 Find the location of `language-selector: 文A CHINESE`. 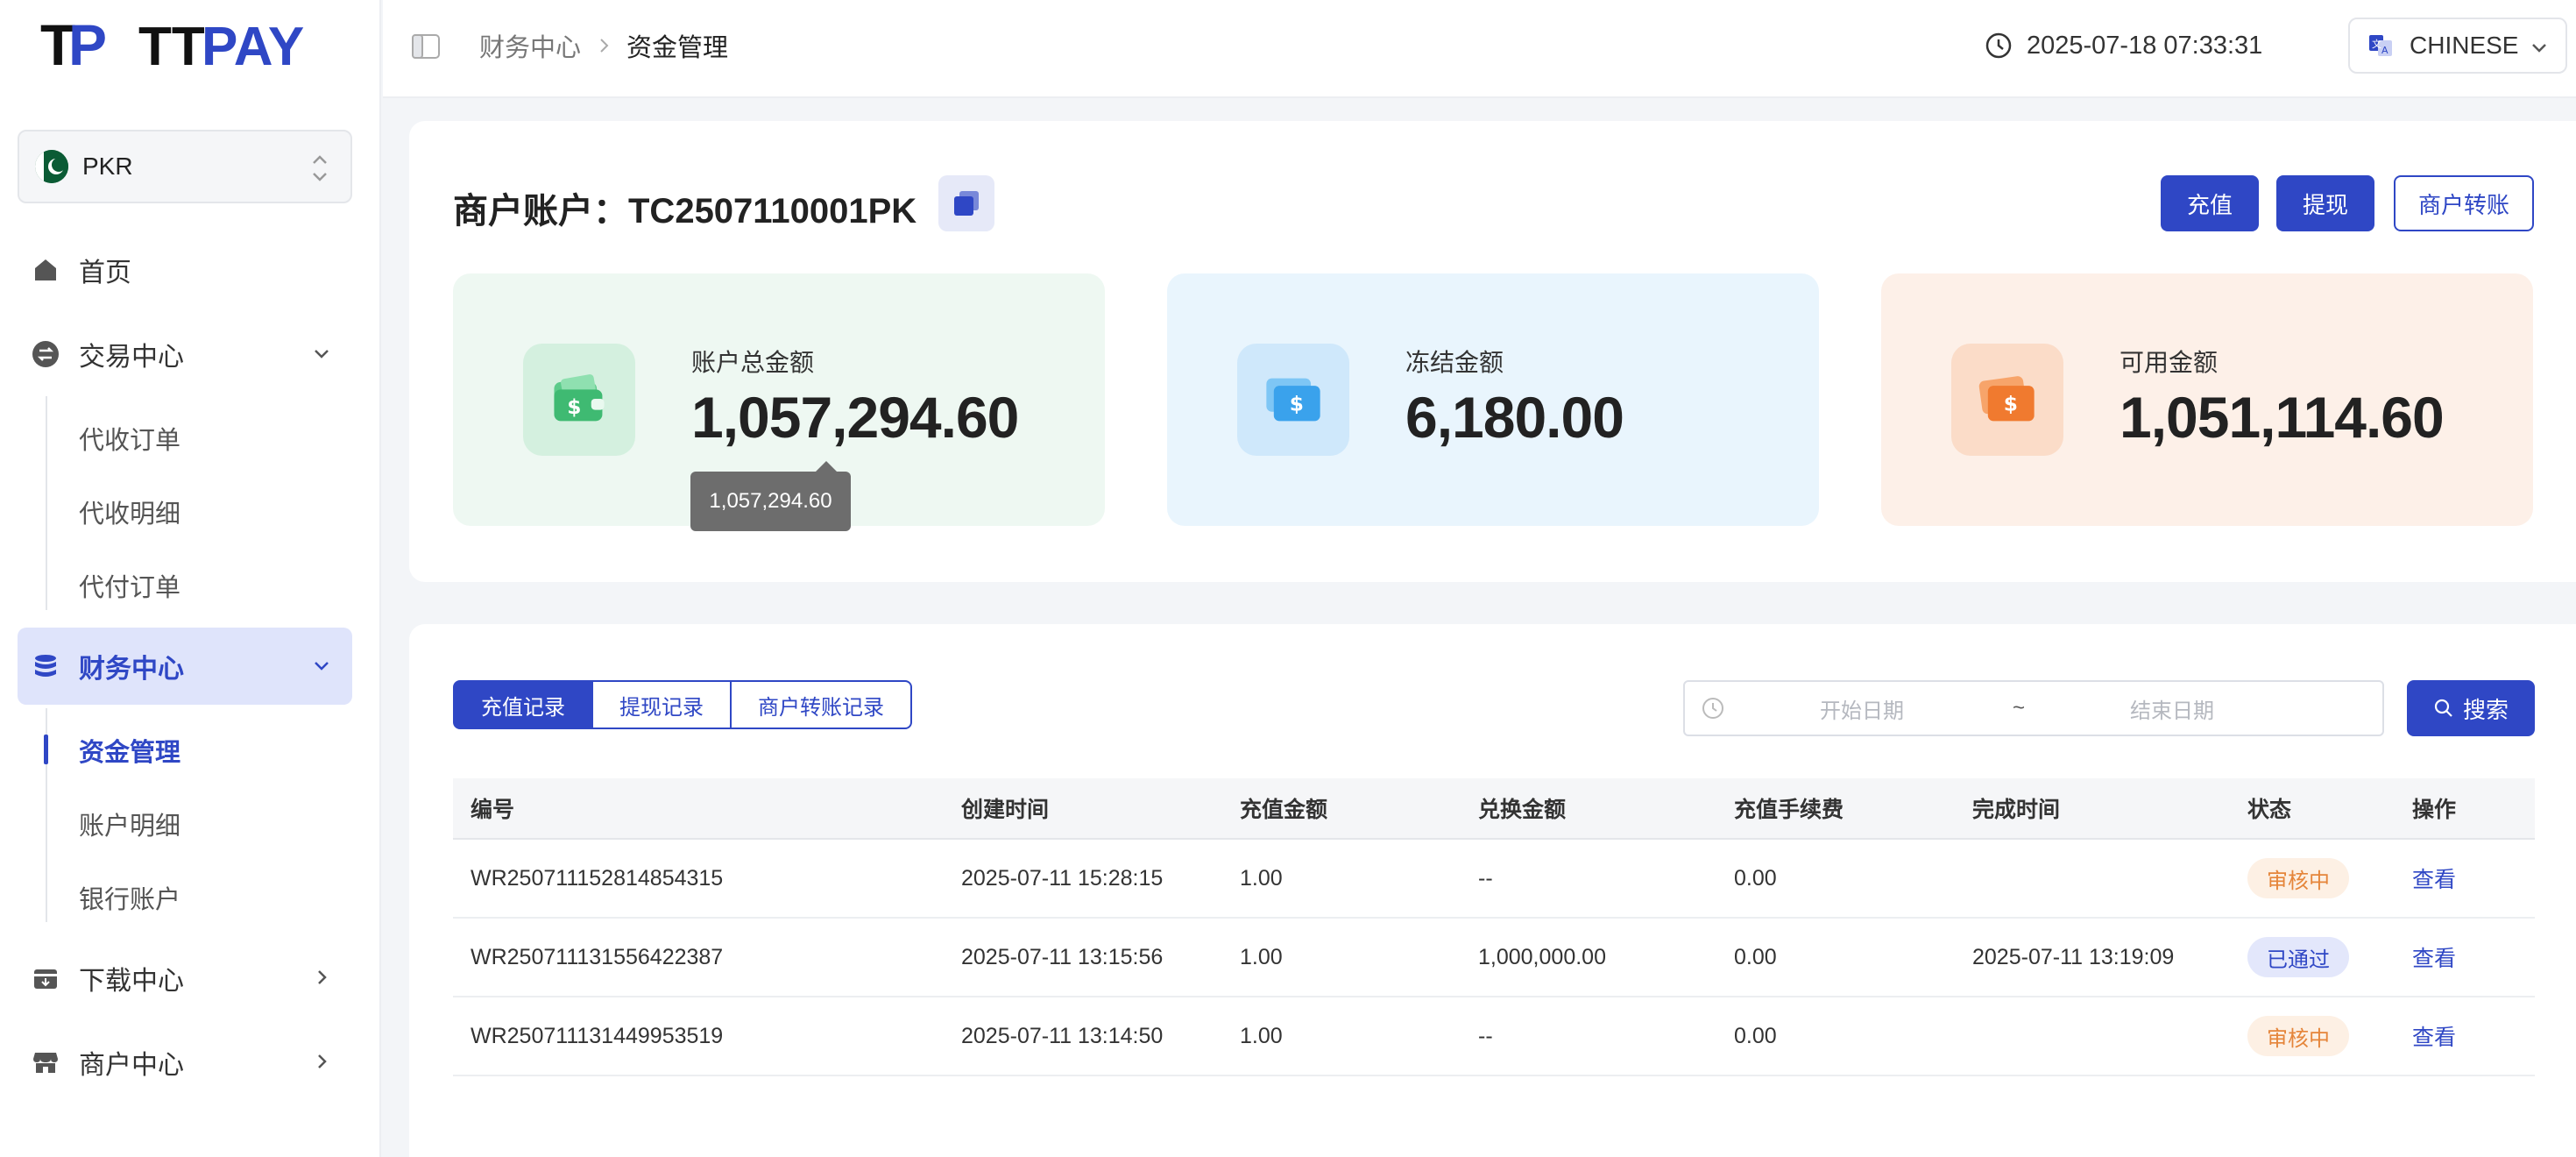

language-selector: 文A CHINESE is located at coordinates (2457, 46).